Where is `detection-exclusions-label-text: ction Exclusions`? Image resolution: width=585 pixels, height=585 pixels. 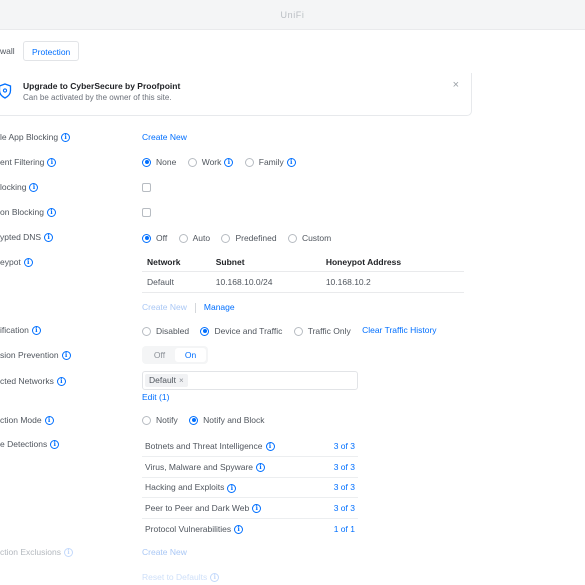
detection-exclusions-label-text: ction Exclusions is located at coordinates (30, 552).